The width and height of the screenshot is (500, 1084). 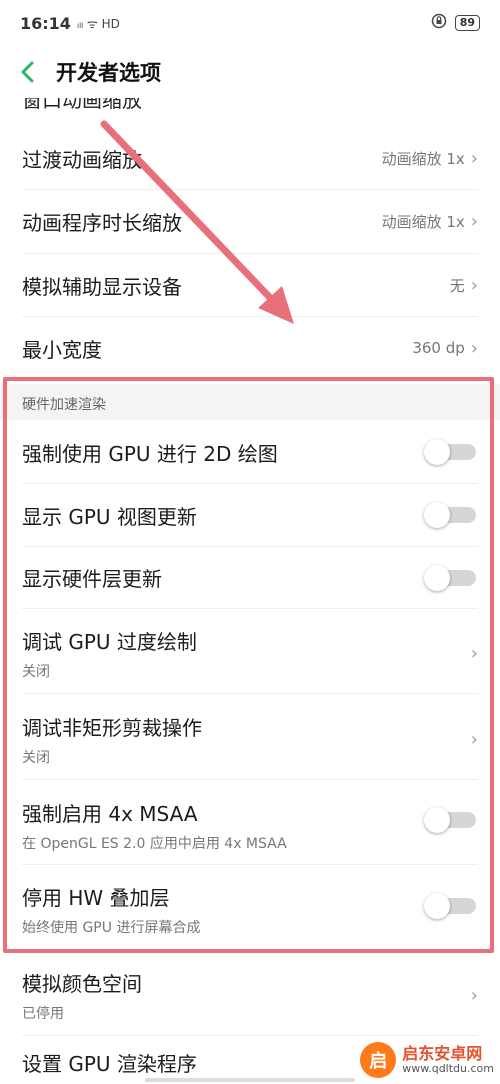 I want to click on list-item-animator-duration: 动画程序时长缩放 动画缩放 1x ›, so click(x=250, y=221).